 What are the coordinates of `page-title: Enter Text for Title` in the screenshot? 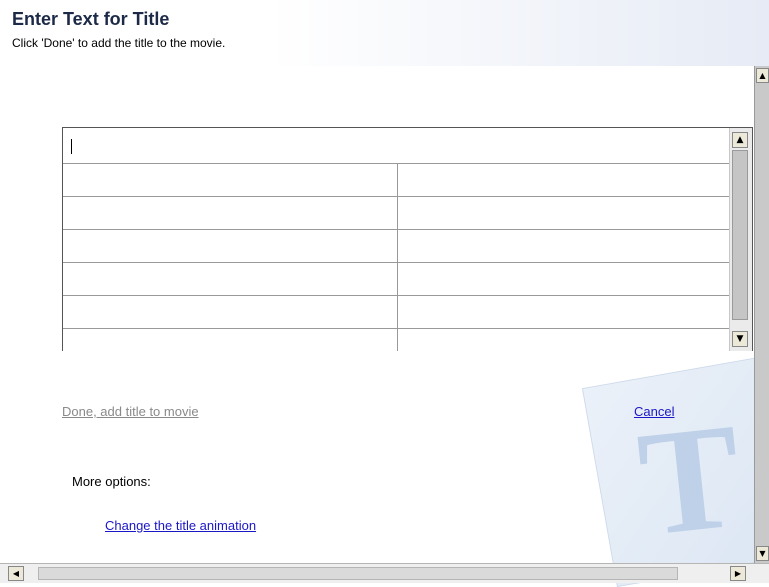 It's located at (91, 19).